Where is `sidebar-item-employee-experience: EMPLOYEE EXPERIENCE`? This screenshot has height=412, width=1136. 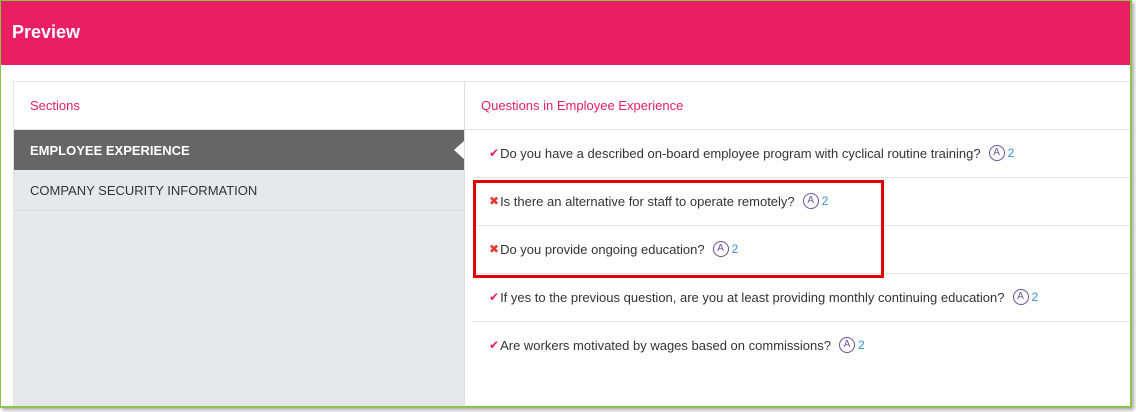
sidebar-item-employee-experience: EMPLOYEE EXPERIENCE is located at coordinates (239, 150).